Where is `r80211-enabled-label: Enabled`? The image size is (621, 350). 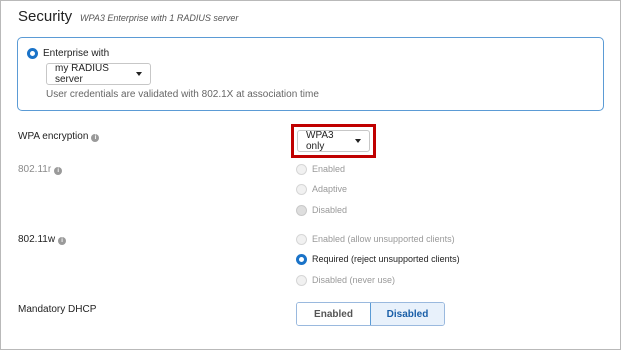
r80211-enabled-label: Enabled is located at coordinates (329, 169).